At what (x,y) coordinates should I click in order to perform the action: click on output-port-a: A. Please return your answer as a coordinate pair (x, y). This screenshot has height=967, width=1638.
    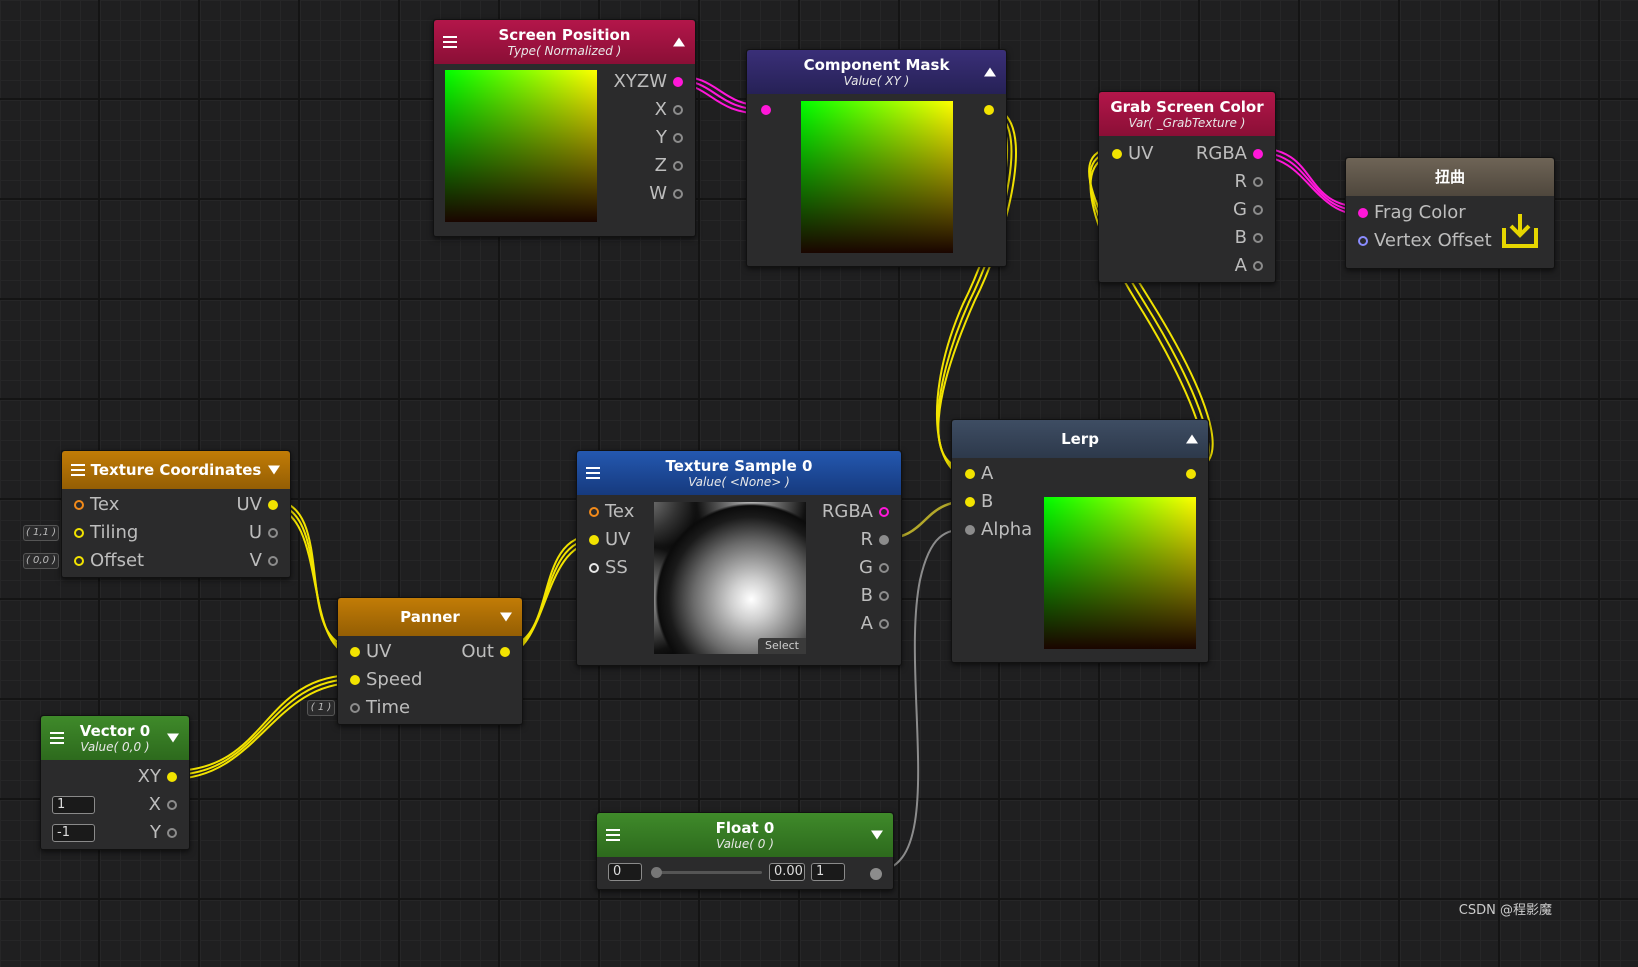
    Looking at the image, I should click on (1249, 266).